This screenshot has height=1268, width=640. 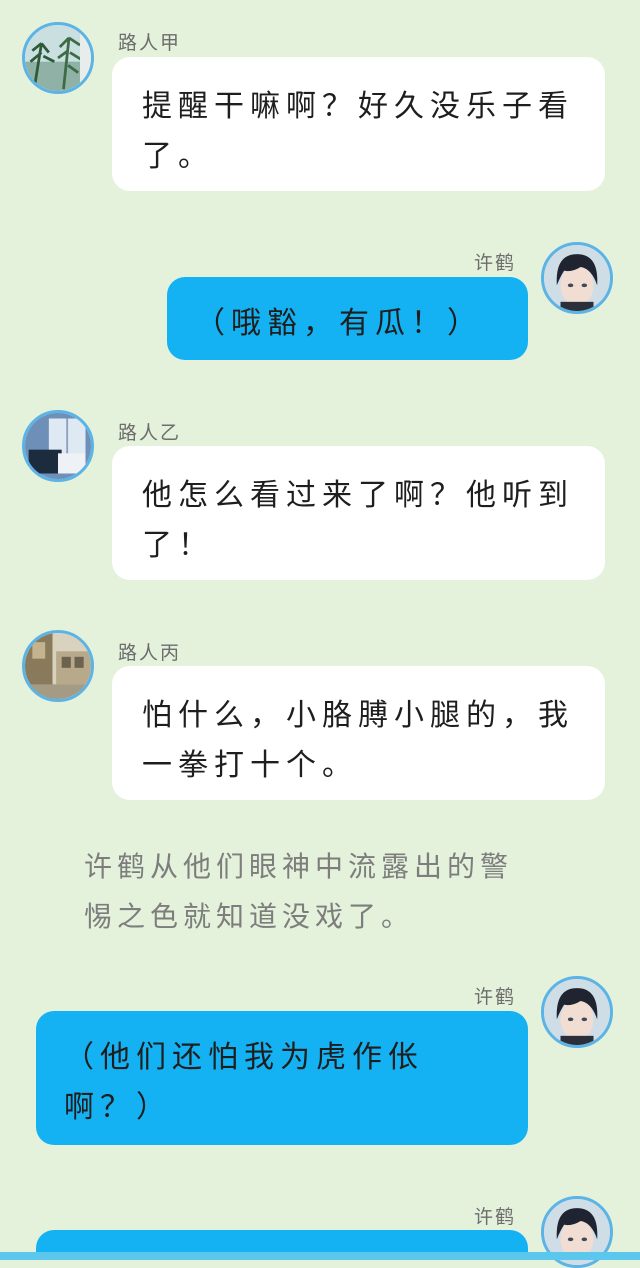 I want to click on message-bubble: 怕什么，小胳膊小腿的，我一拳打十个。, so click(x=358, y=733).